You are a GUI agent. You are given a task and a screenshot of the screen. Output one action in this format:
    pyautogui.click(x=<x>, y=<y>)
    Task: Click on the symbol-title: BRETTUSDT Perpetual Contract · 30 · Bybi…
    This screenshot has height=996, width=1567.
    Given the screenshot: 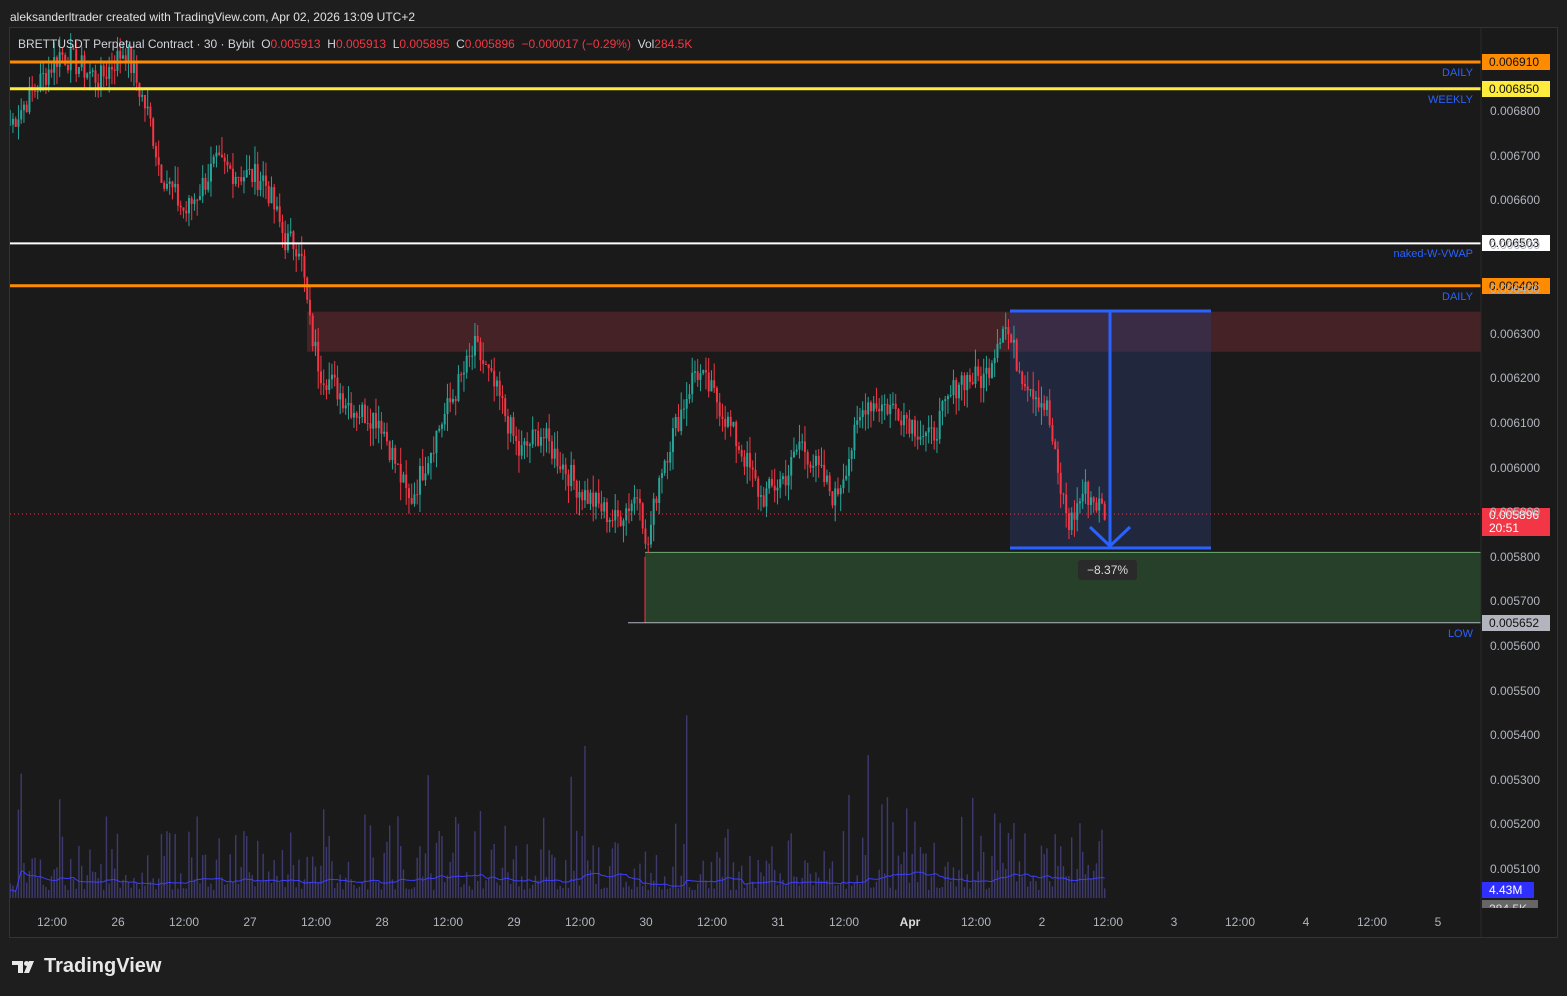 What is the action you would take?
    pyautogui.click(x=136, y=44)
    